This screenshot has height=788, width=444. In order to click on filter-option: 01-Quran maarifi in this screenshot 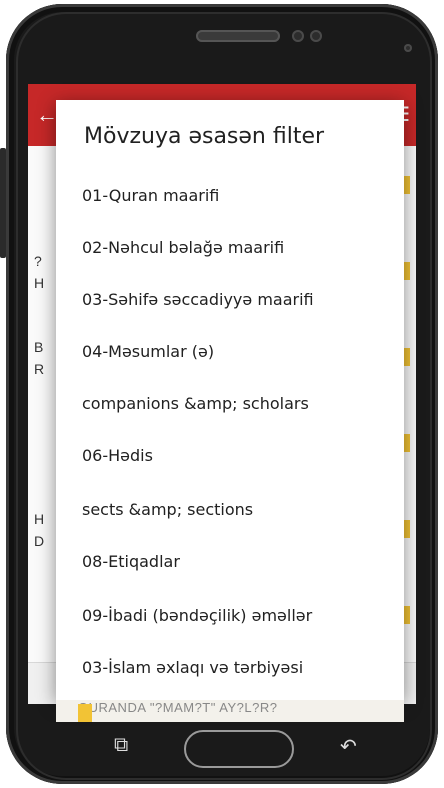, I will do `click(150, 195)`.